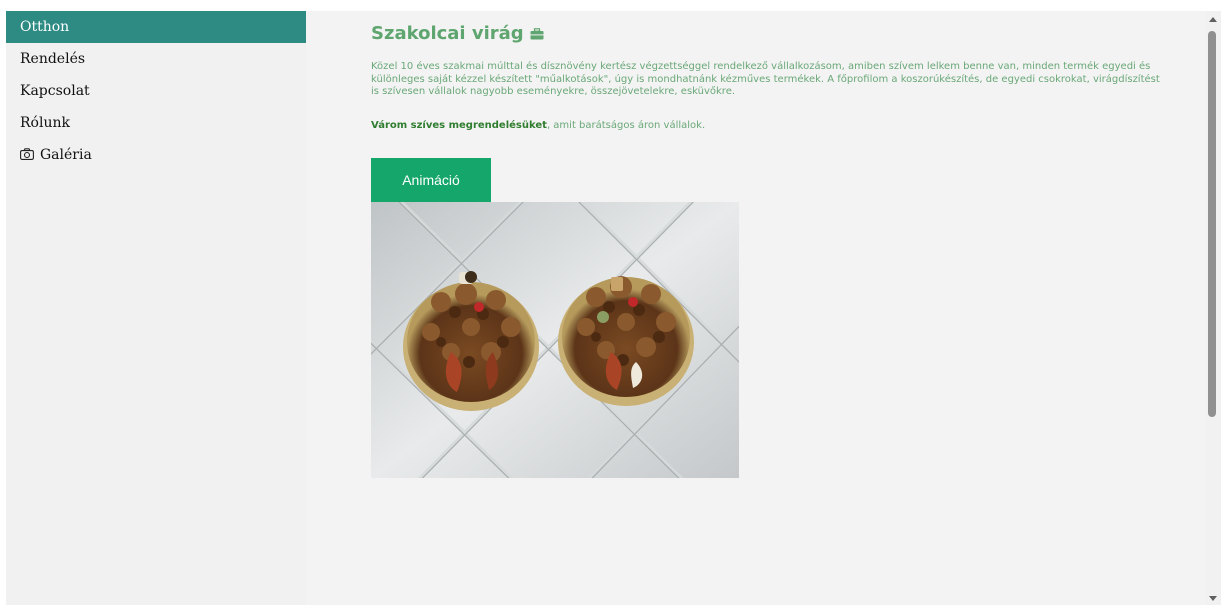 This screenshot has width=1221, height=605. What do you see at coordinates (555, 340) in the screenshot?
I see `wreath-photo` at bounding box center [555, 340].